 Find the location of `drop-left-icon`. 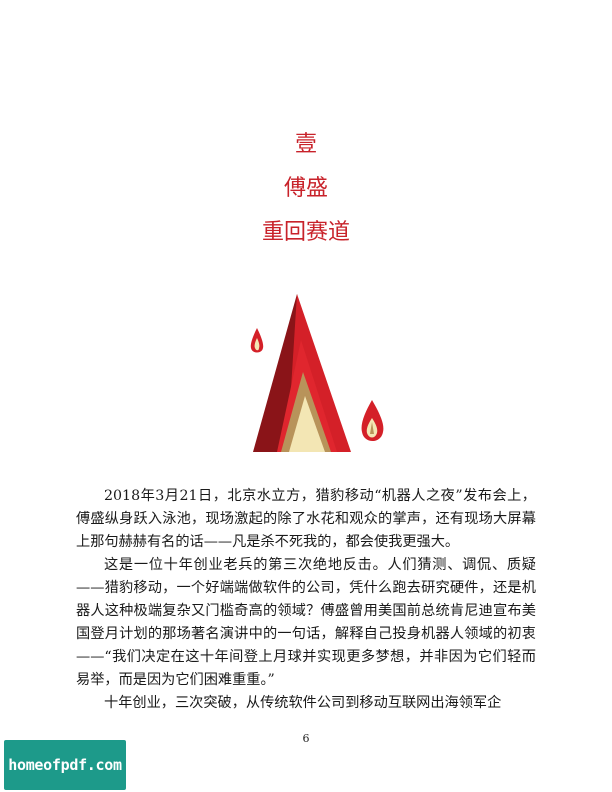

drop-left-icon is located at coordinates (257, 340).